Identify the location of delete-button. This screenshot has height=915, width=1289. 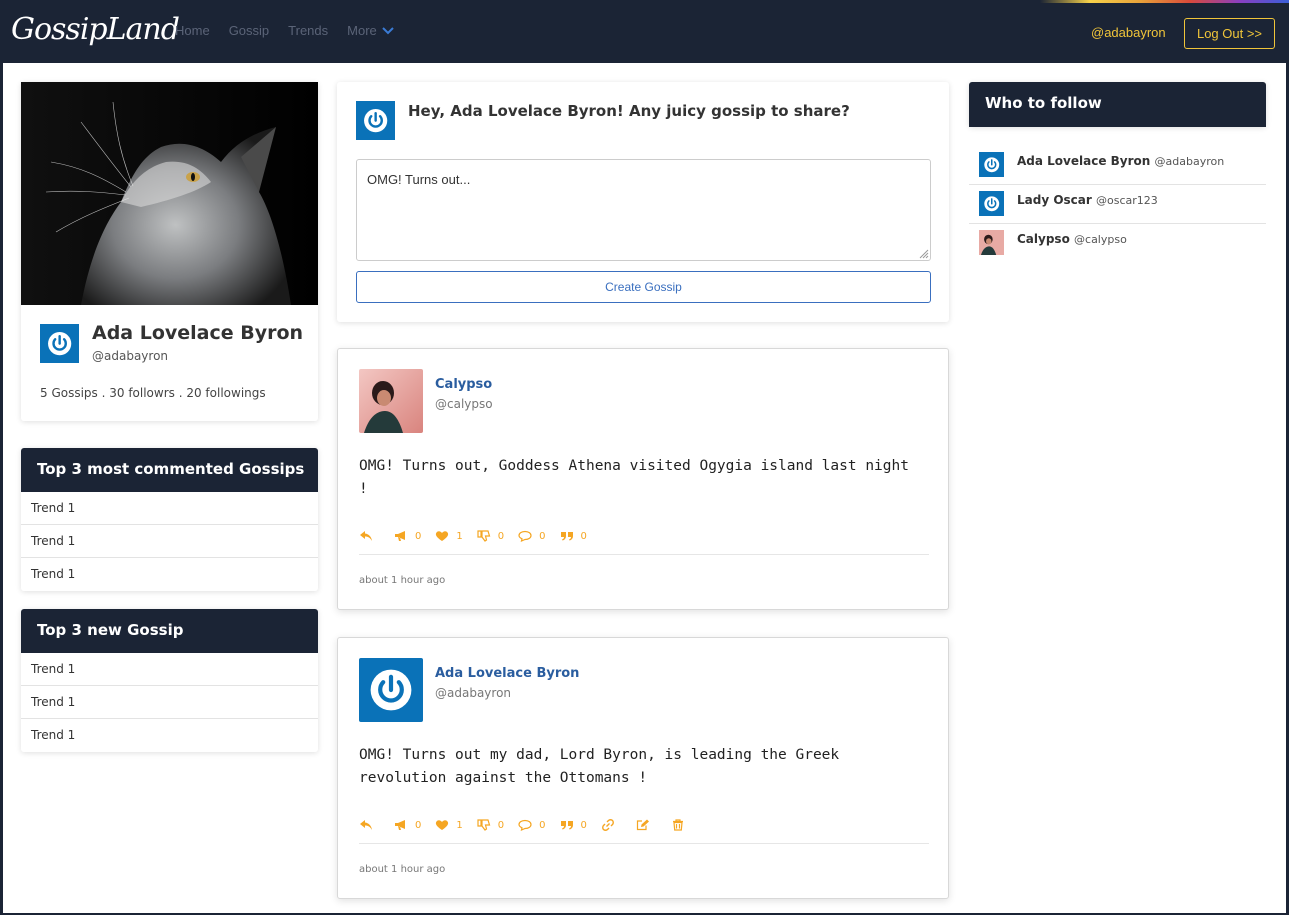
(681, 825).